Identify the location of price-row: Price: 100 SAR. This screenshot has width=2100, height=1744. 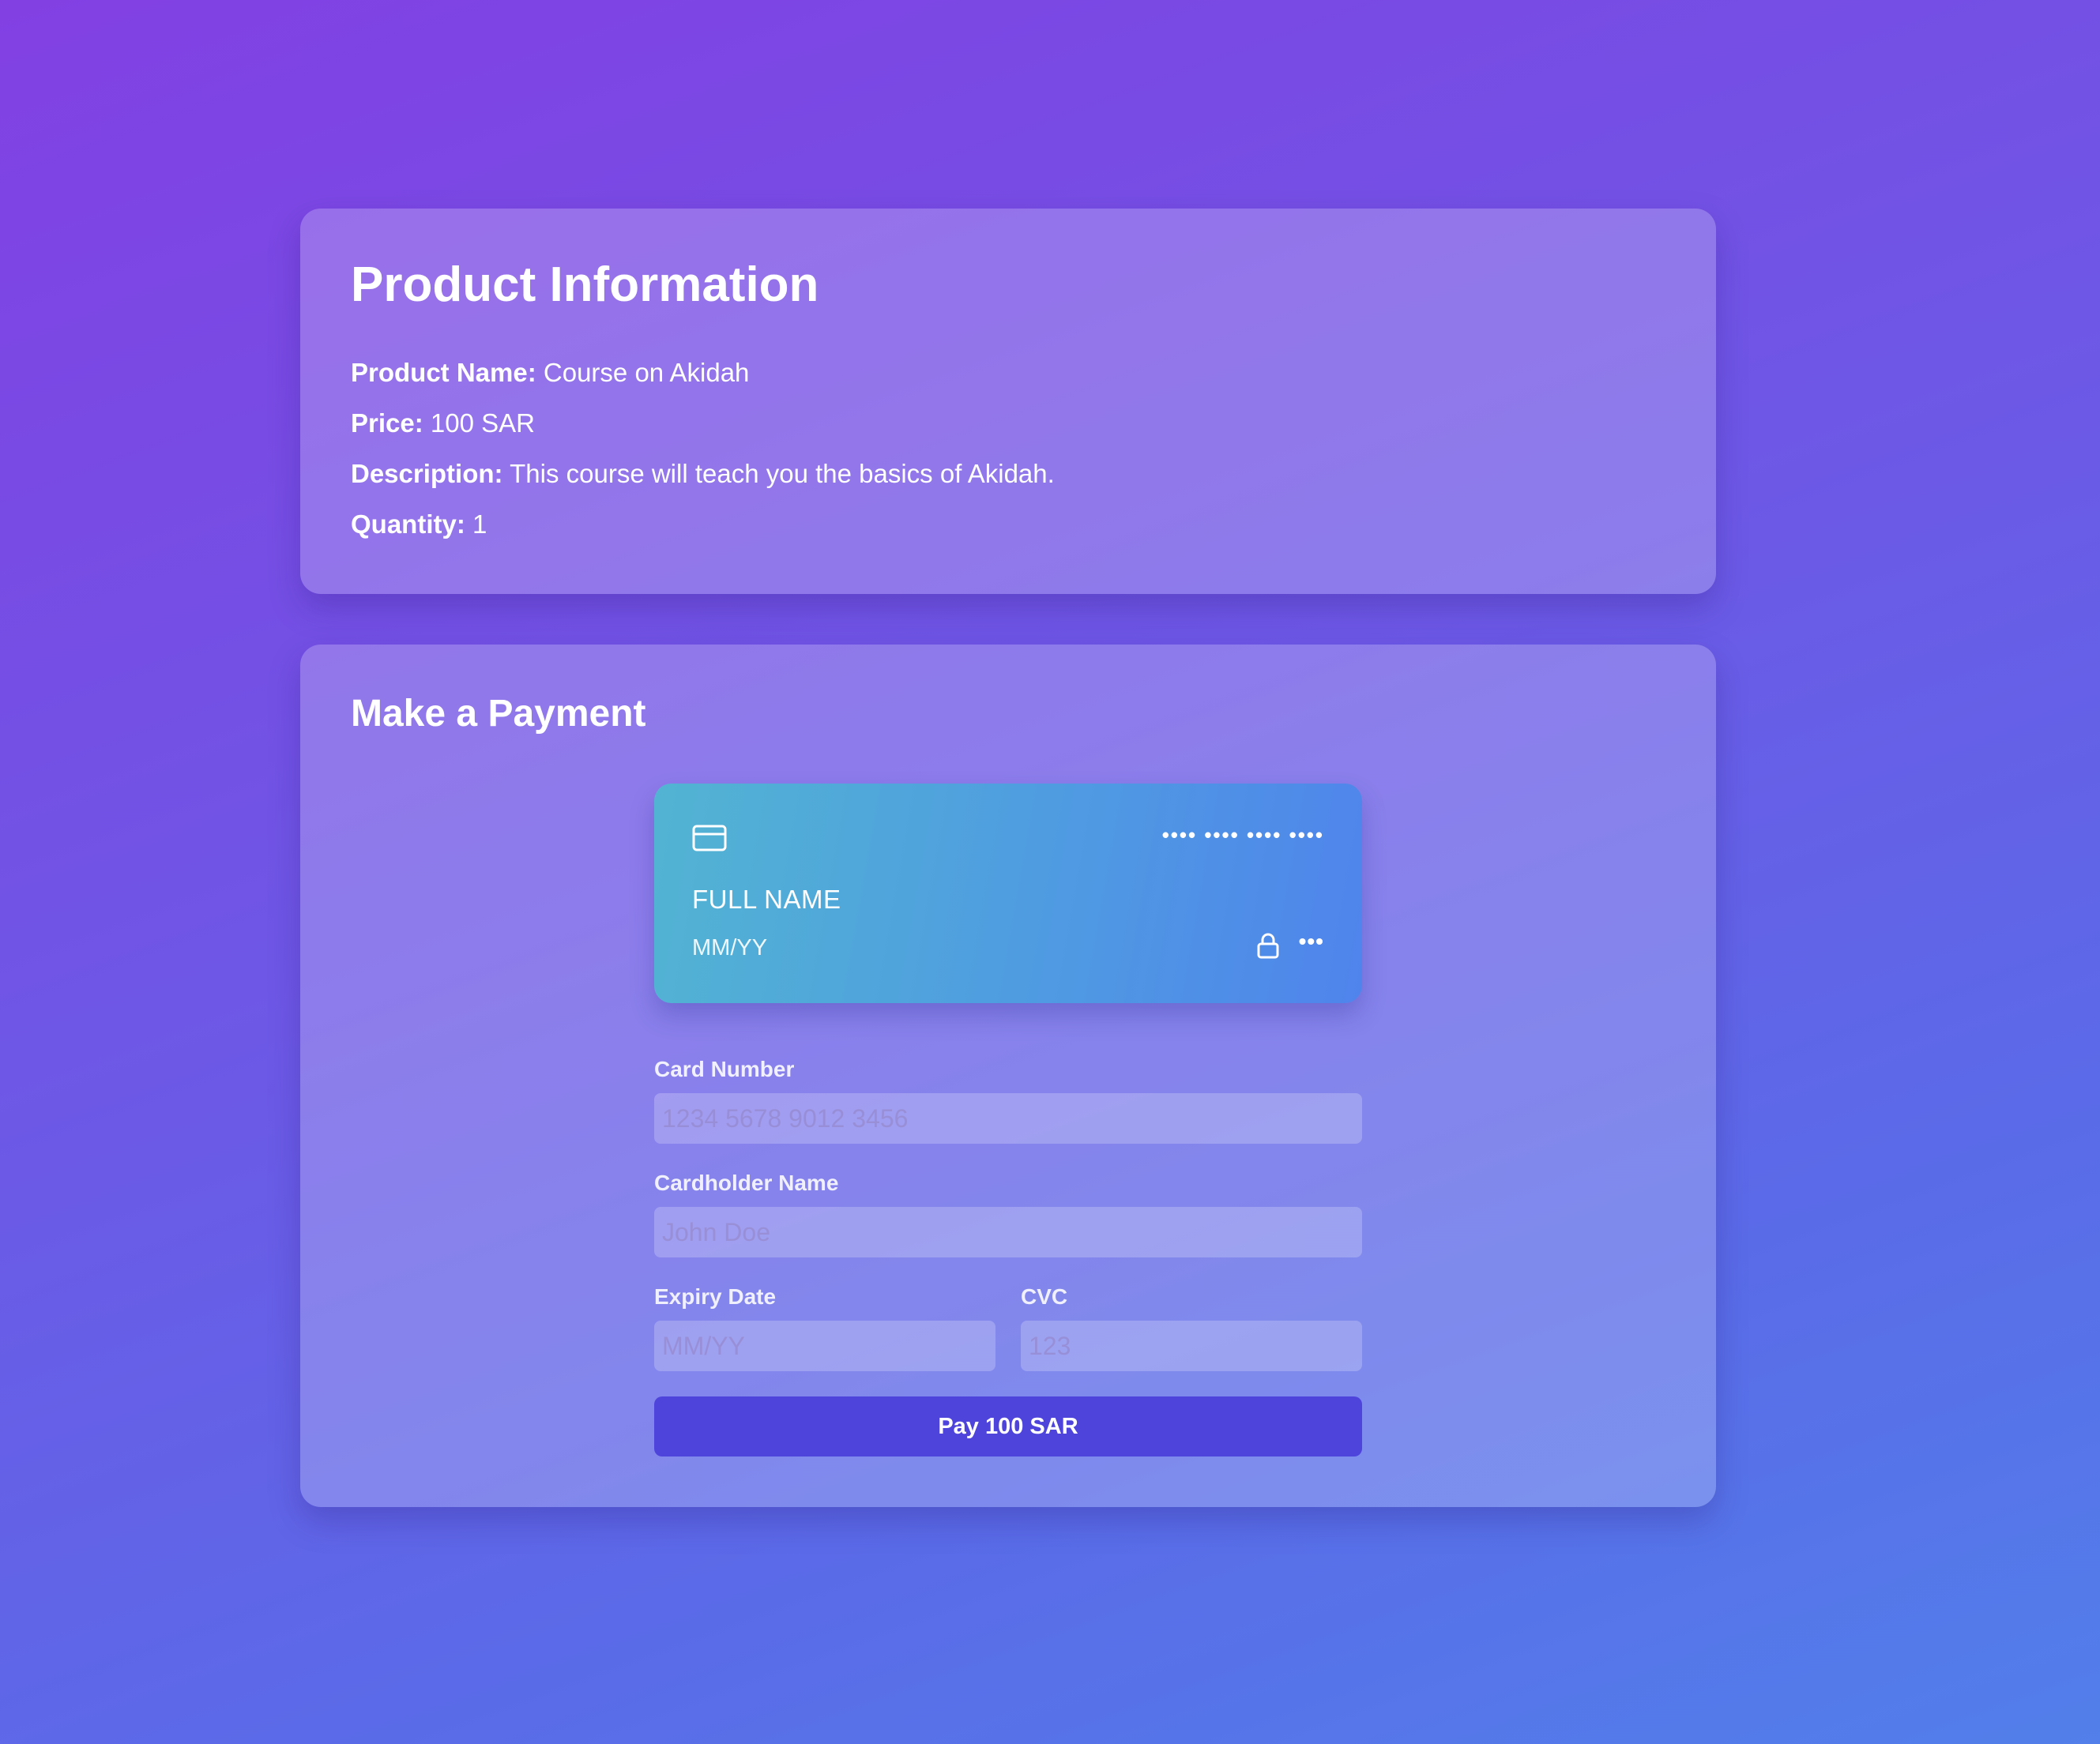
(1008, 423).